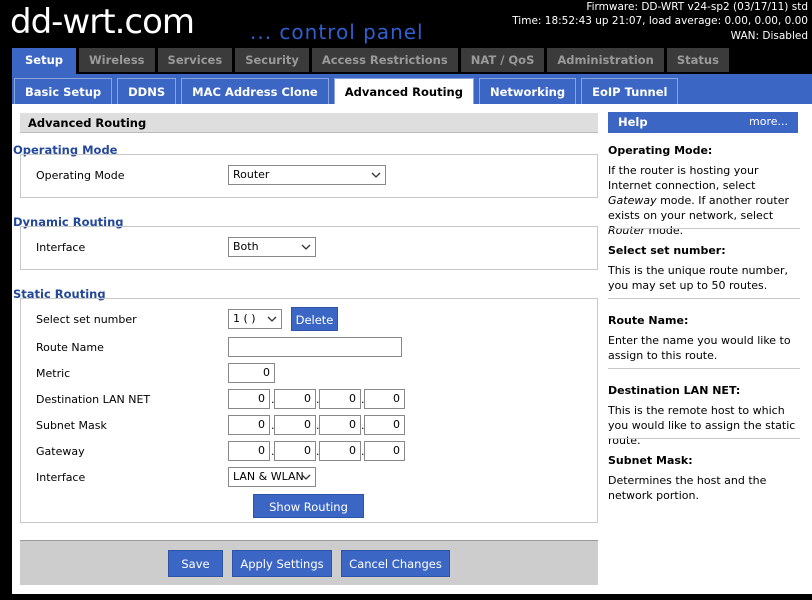 The image size is (812, 600). What do you see at coordinates (195, 60) in the screenshot?
I see `tab-services: Services` at bounding box center [195, 60].